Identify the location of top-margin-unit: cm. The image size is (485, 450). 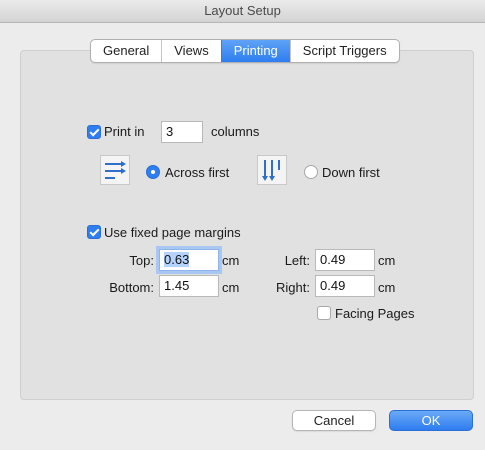
(231, 260).